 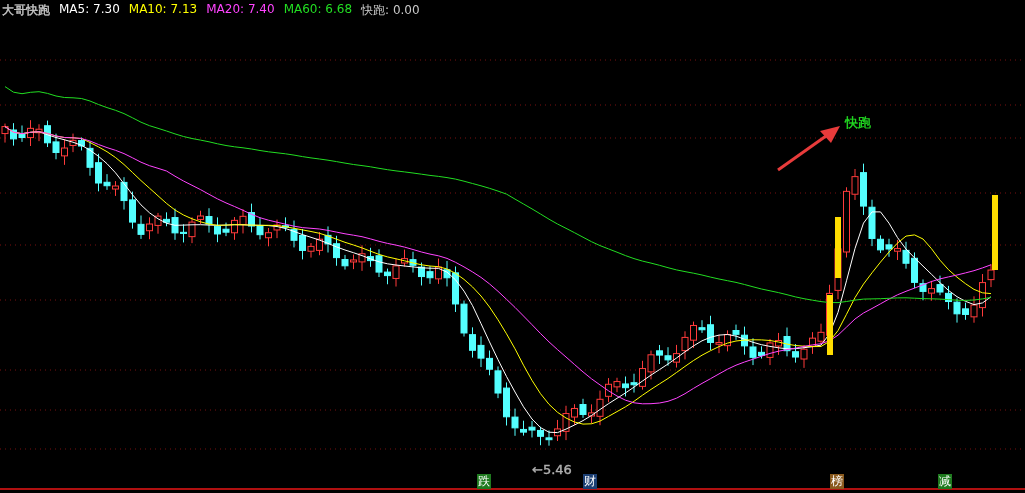 I want to click on legend-item: MA5: 7.30, so click(x=89, y=10).